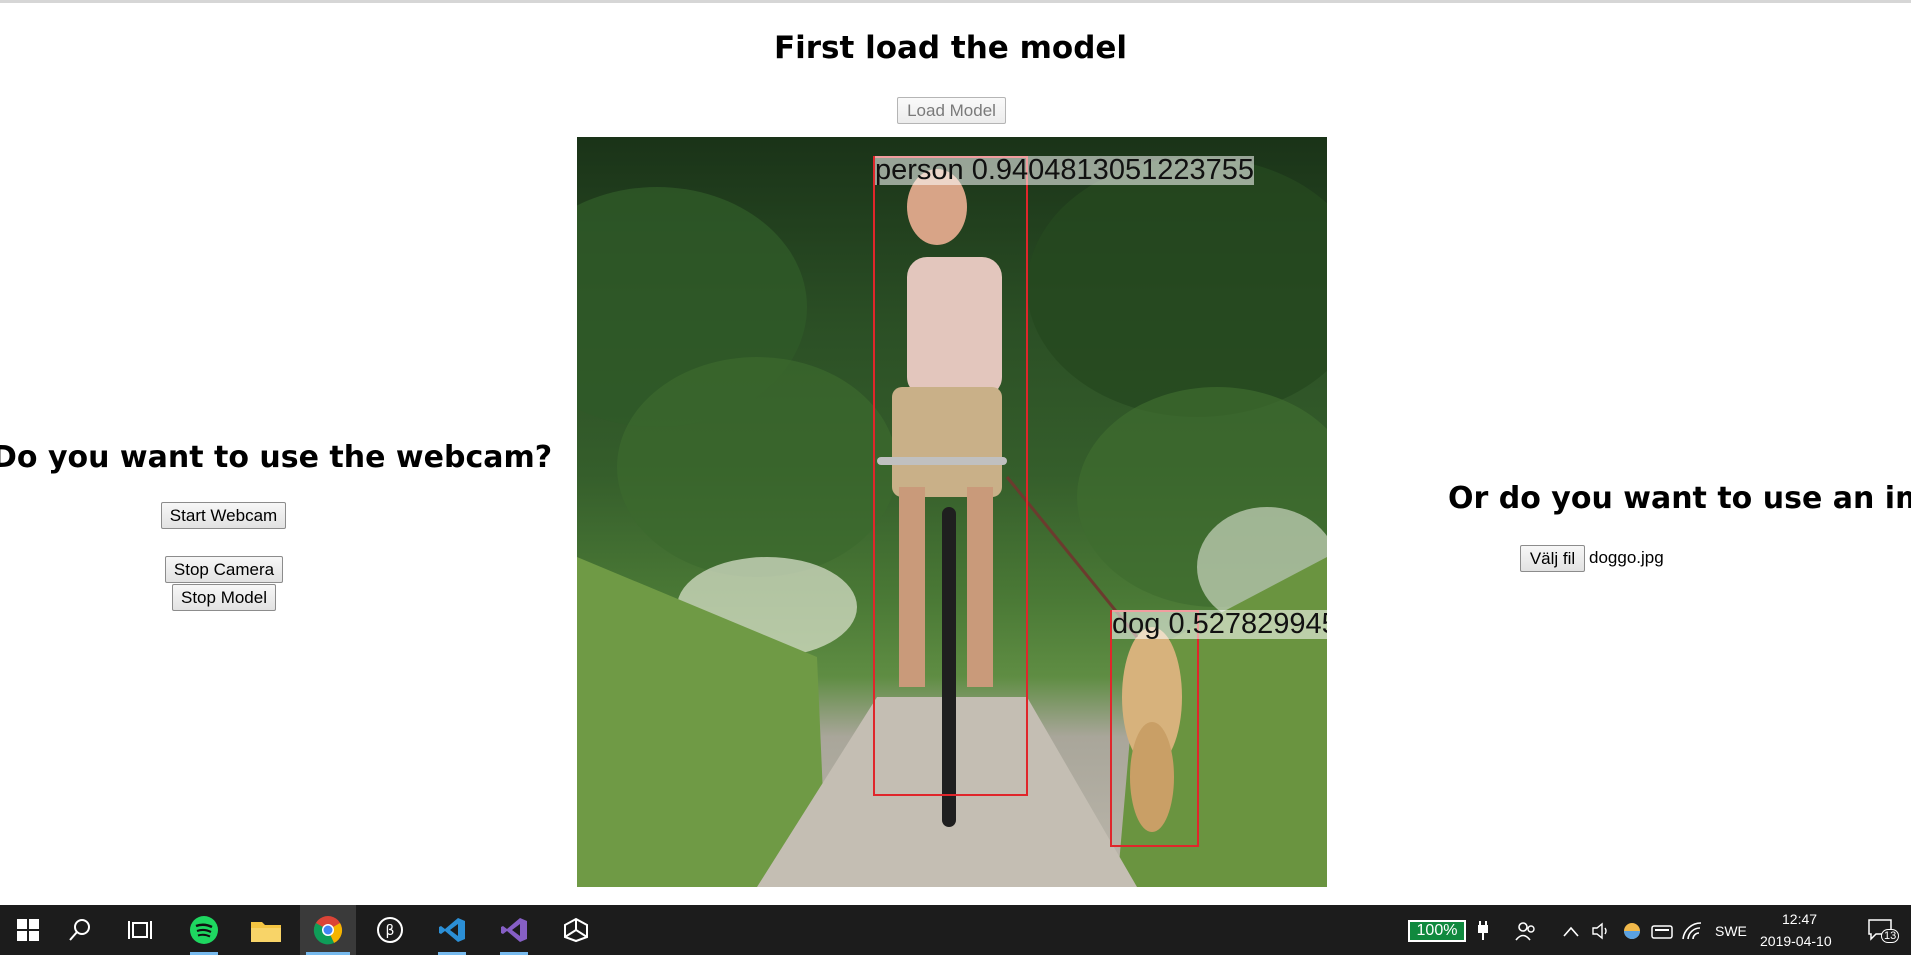 The image size is (1911, 955). Describe the element at coordinates (514, 930) in the screenshot. I see `visual-studio-icon` at that location.